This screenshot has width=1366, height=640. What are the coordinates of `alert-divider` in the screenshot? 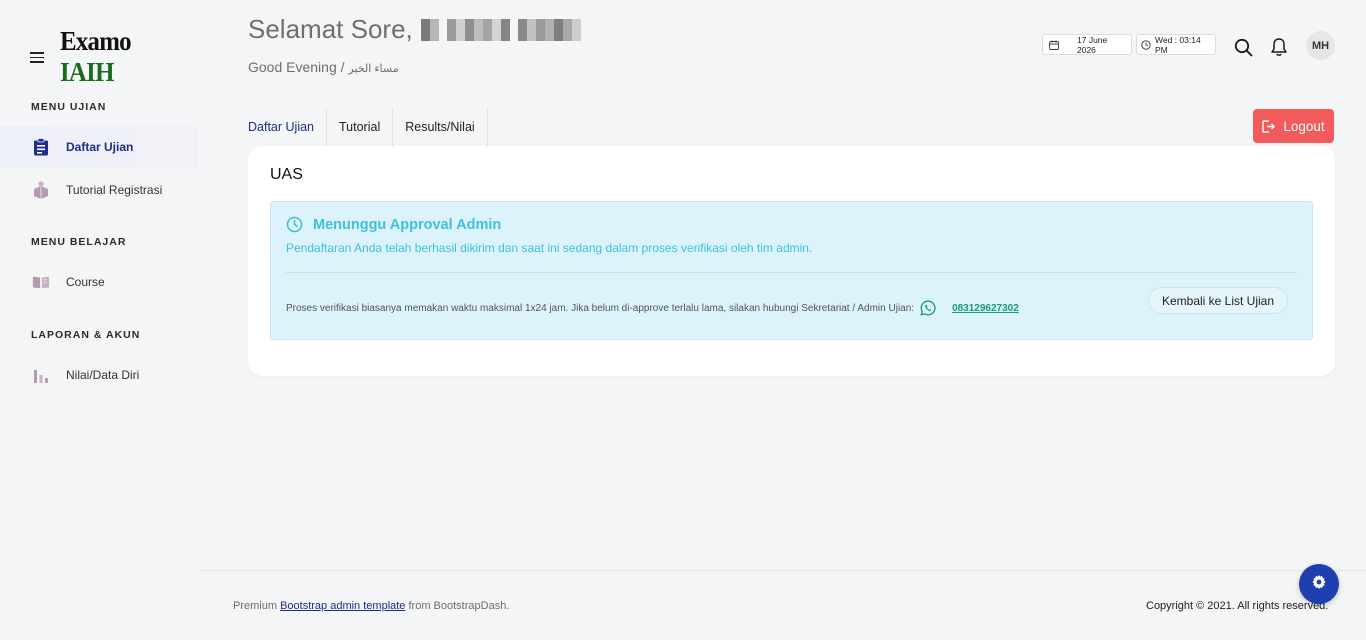 It's located at (791, 272).